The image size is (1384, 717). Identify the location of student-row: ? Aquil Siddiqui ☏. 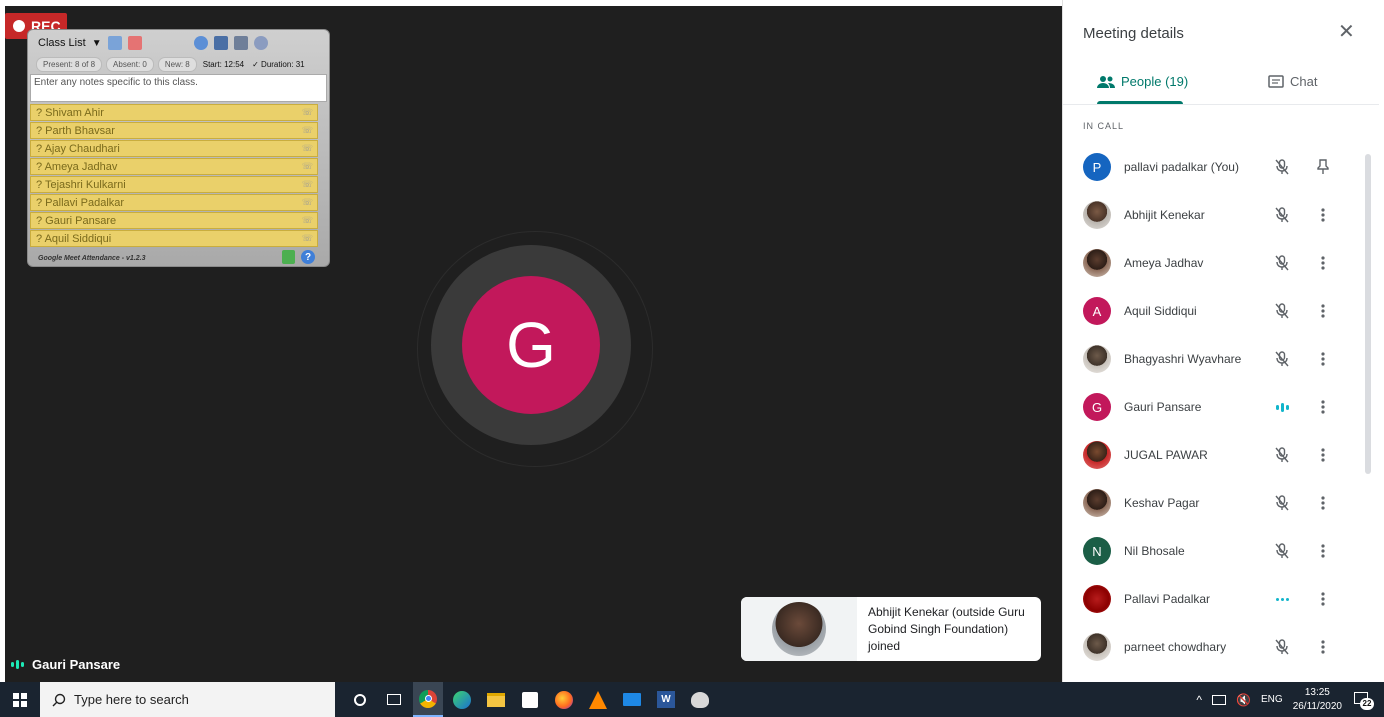
(174, 238).